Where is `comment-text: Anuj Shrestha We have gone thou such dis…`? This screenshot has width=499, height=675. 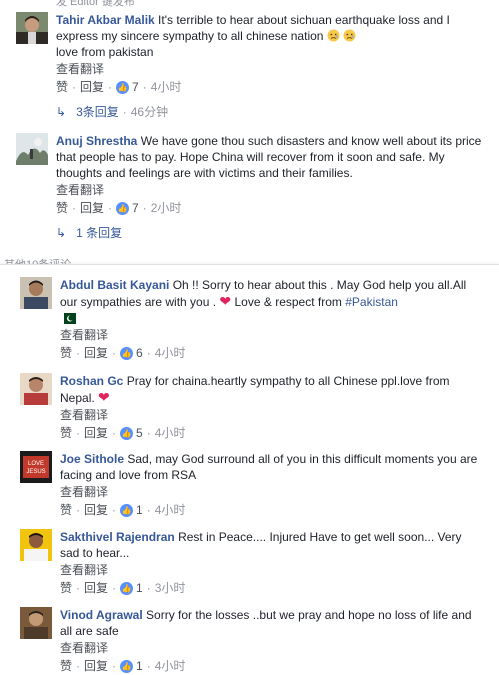 comment-text: Anuj Shrestha We have gone thou such dis… is located at coordinates (271, 157).